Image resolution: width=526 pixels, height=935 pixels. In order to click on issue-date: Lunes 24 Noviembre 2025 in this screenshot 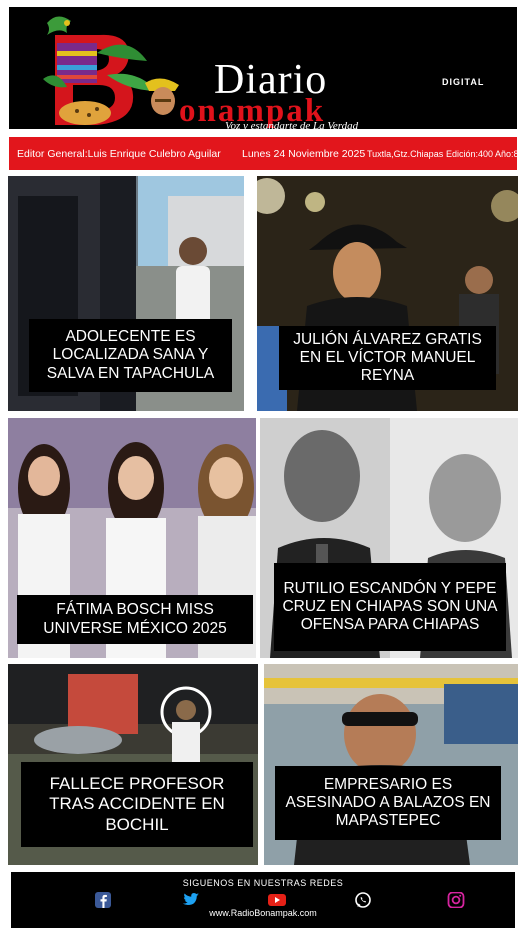, I will do `click(304, 154)`.